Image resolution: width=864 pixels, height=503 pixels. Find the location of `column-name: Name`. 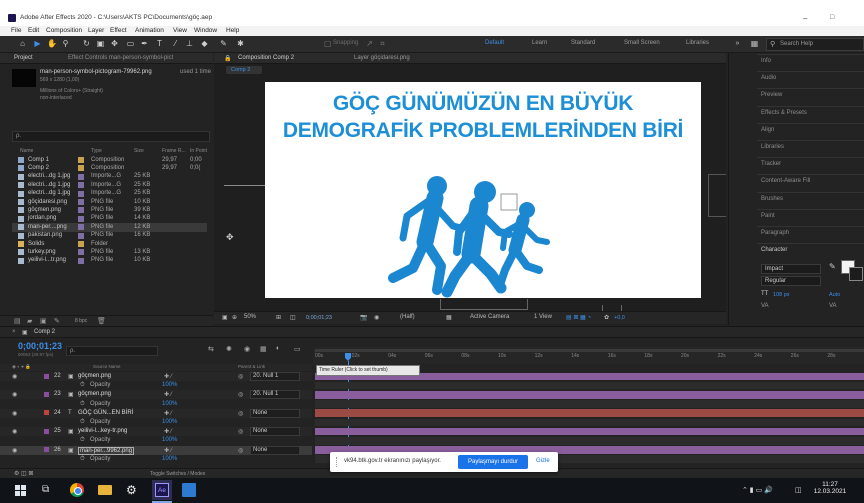

column-name: Name is located at coordinates (26, 151).